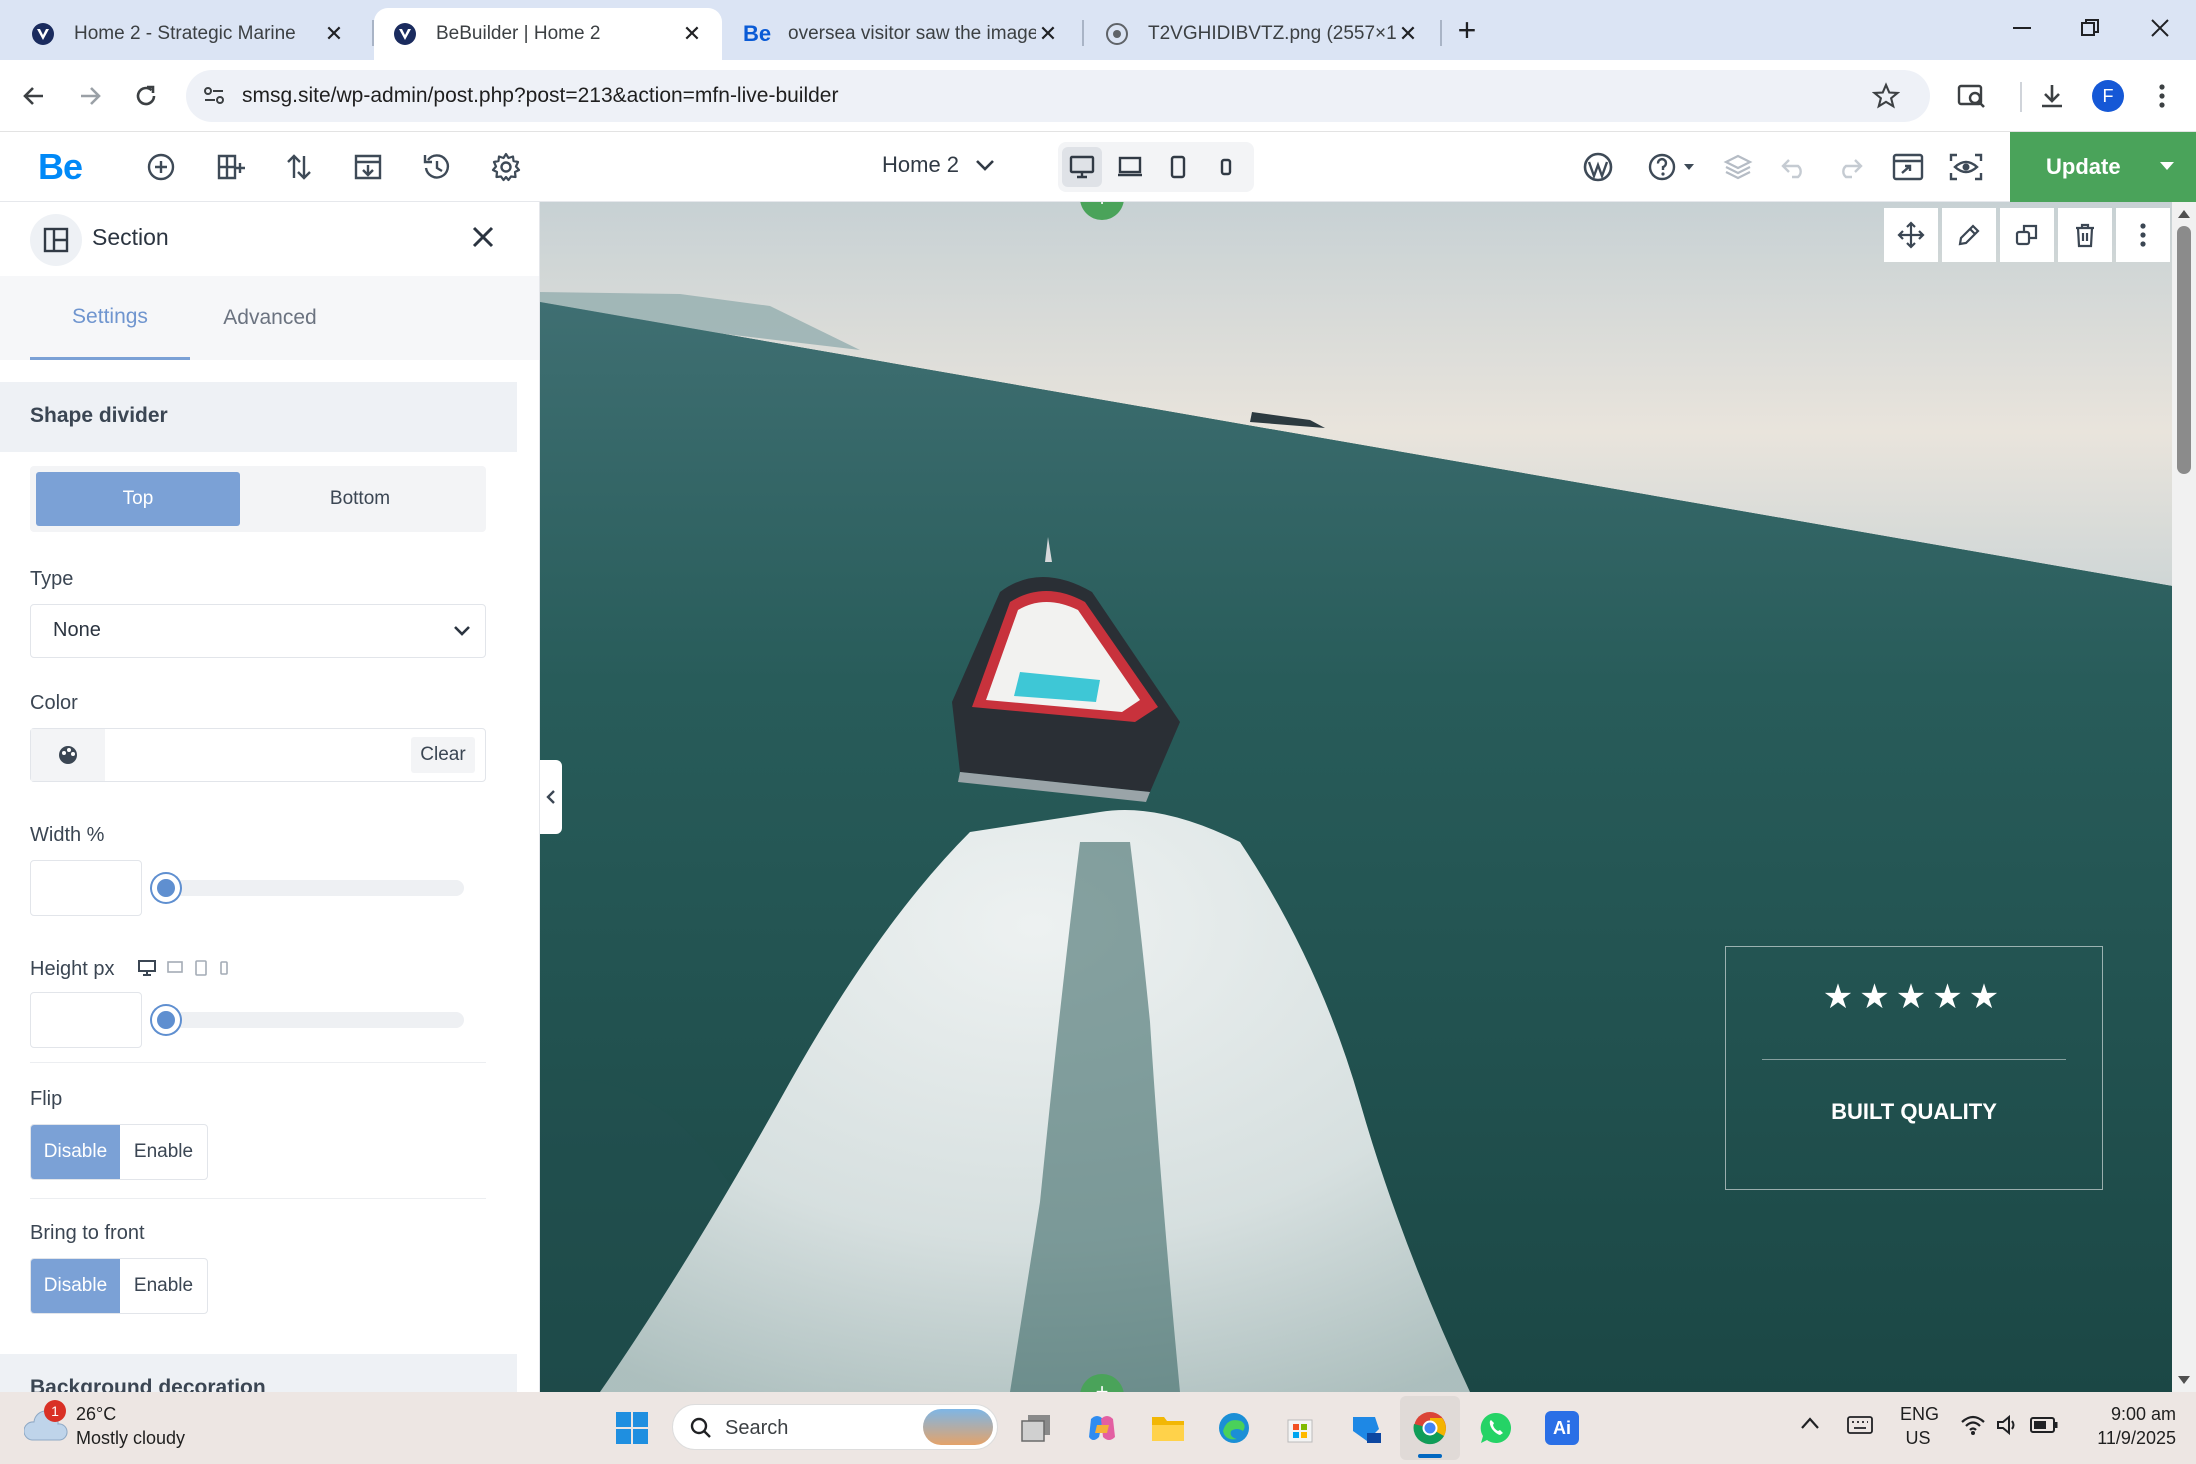 This screenshot has height=1464, width=2196. I want to click on height-slider, so click(308, 1020).